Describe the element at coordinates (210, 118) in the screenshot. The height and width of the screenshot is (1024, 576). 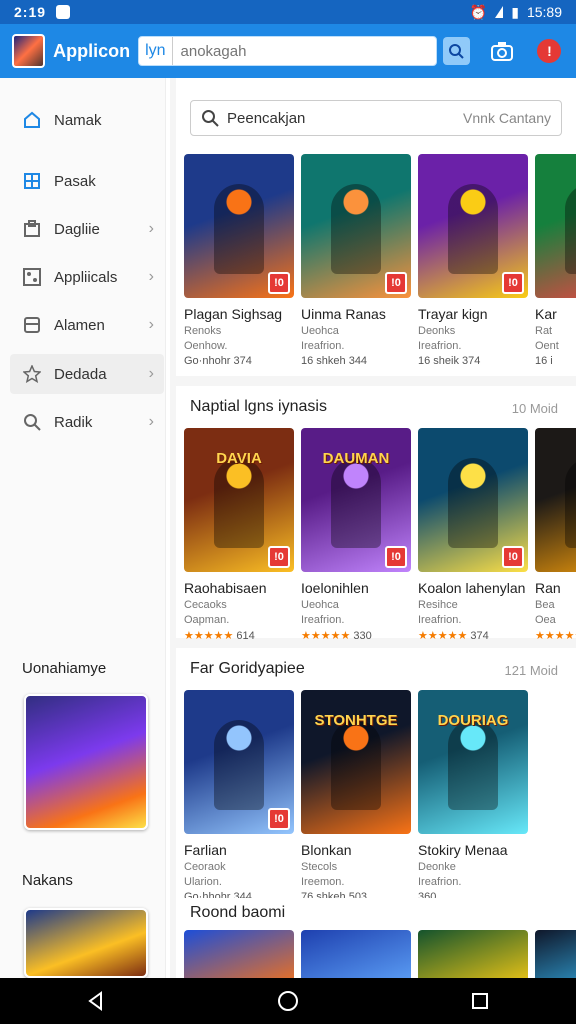
I see `search-icon` at that location.